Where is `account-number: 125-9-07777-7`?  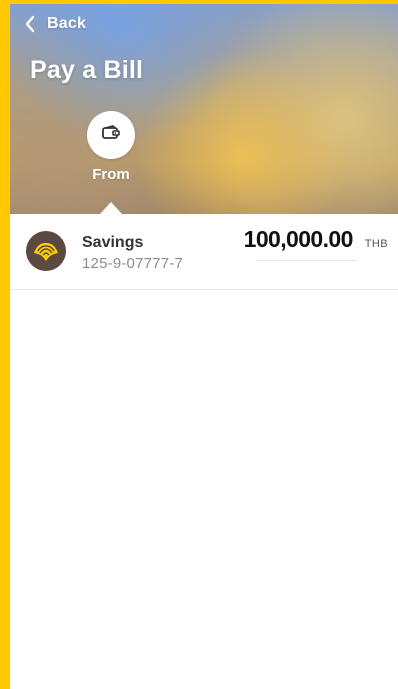 account-number: 125-9-07777-7 is located at coordinates (133, 263).